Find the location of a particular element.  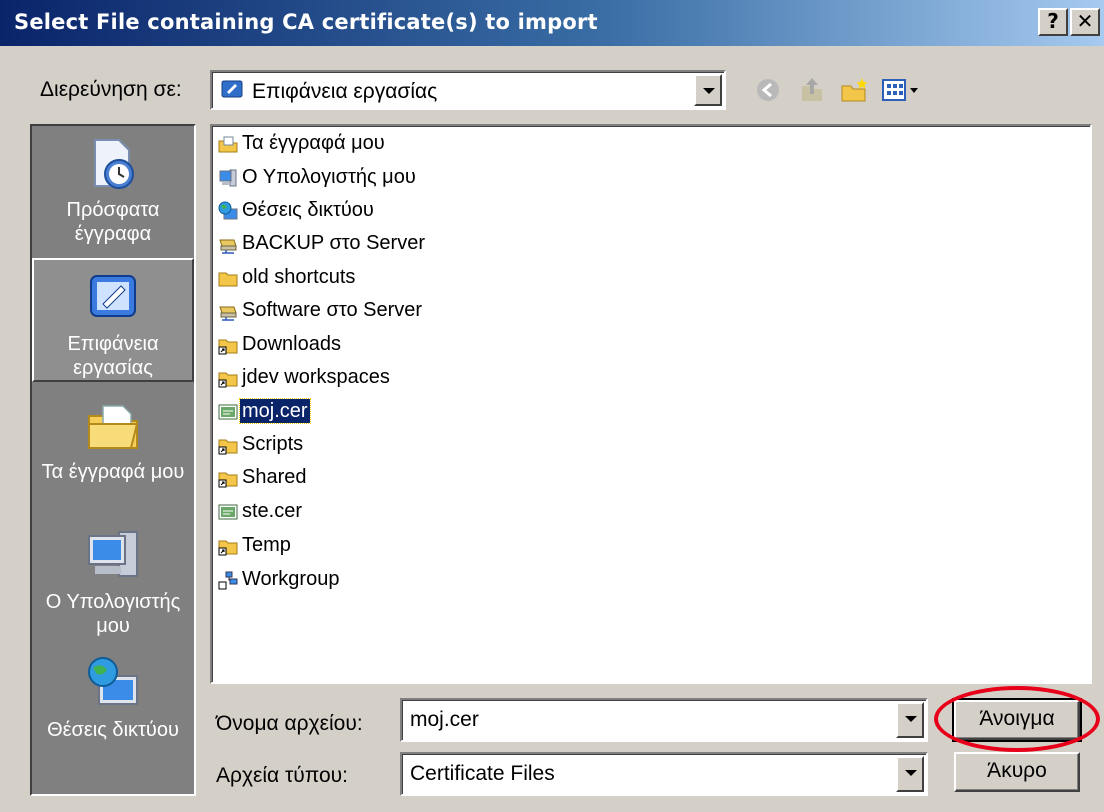

place-label: Θέσεις δικτύου is located at coordinates (113, 730).